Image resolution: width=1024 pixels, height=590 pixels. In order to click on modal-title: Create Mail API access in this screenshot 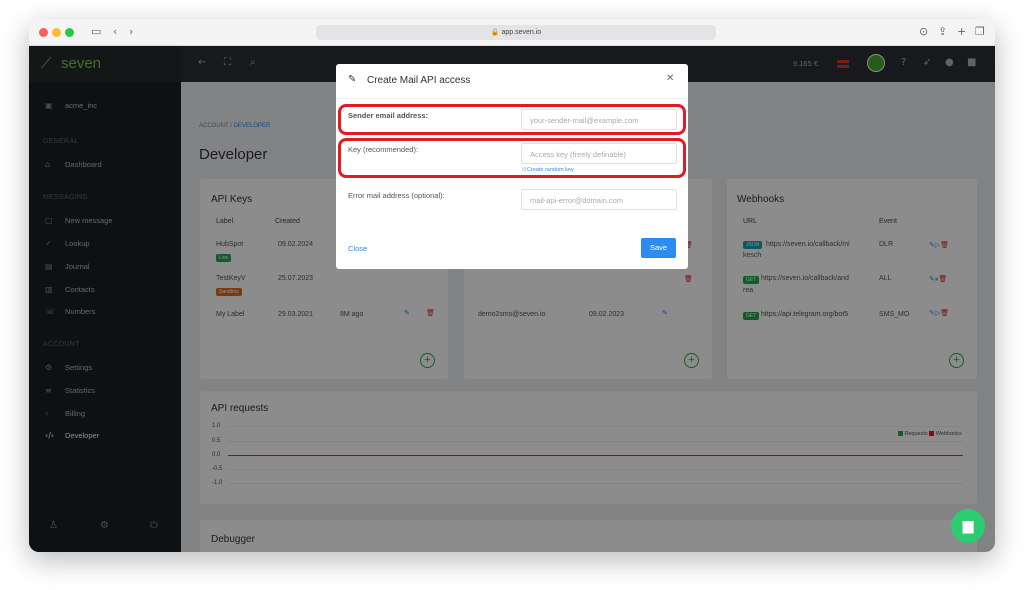, I will do `click(419, 80)`.